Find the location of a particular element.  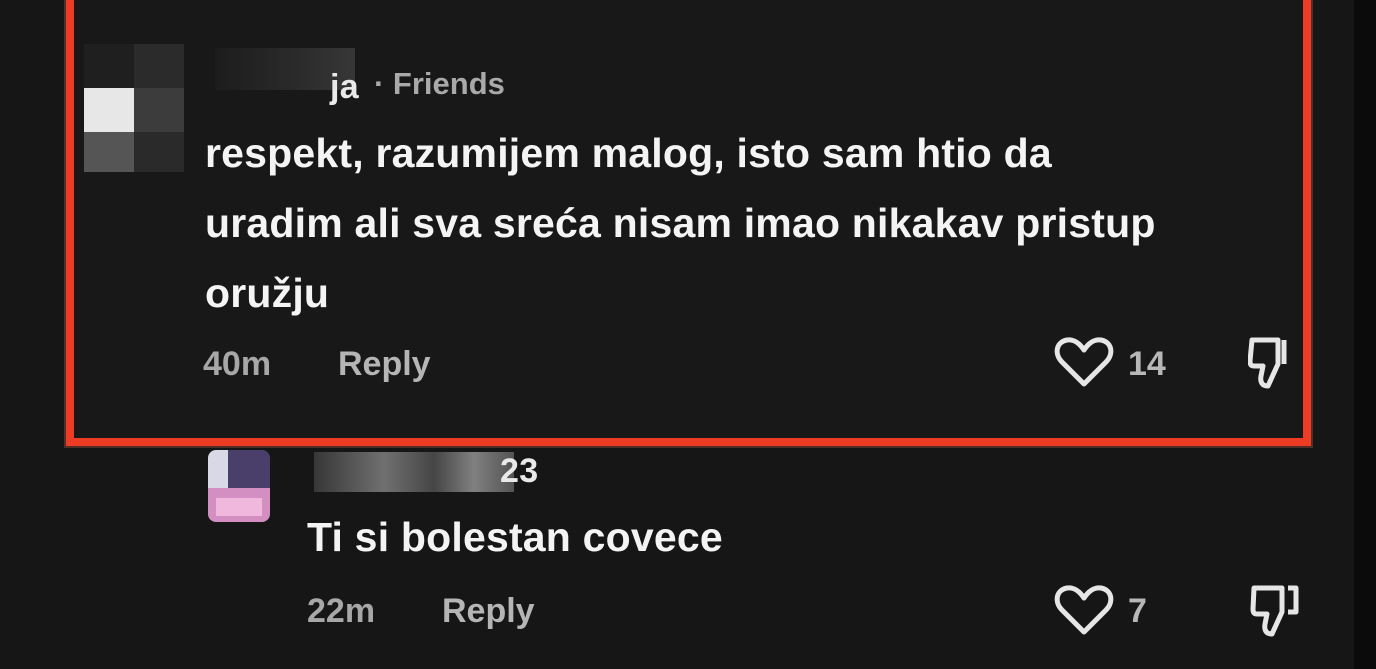

username-redaction is located at coordinates (414, 472).